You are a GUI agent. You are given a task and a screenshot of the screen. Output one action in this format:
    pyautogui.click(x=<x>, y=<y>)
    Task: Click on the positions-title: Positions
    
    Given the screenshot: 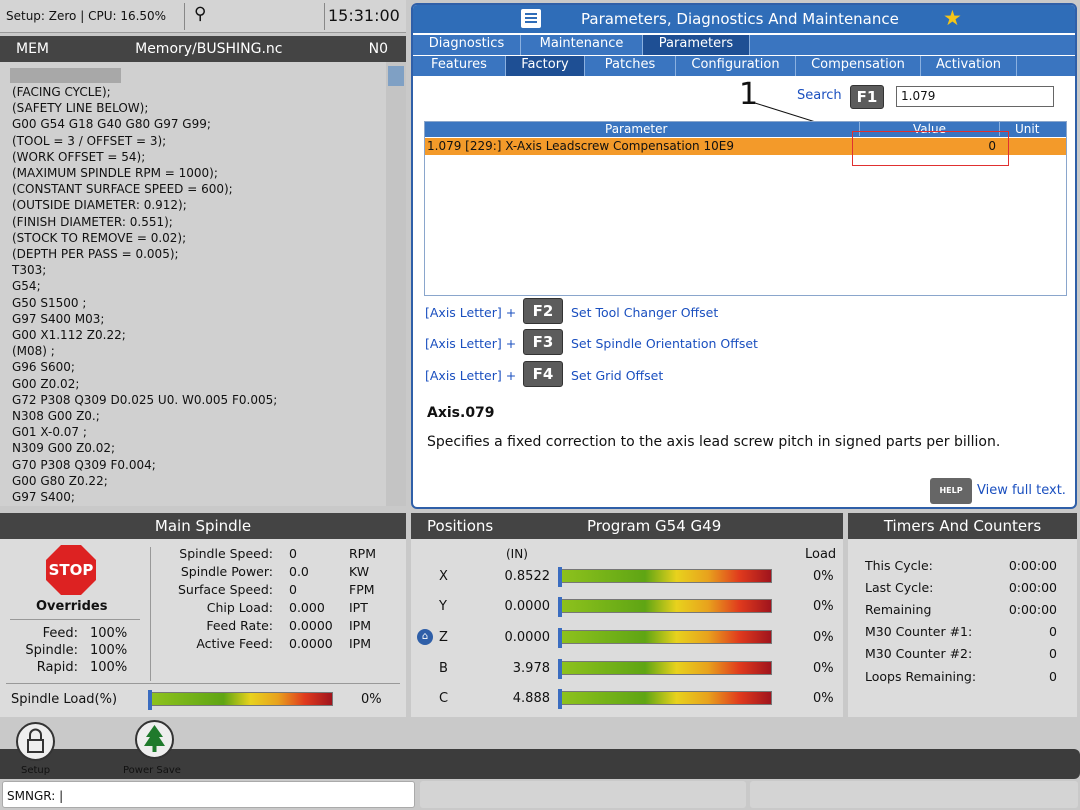 What is the action you would take?
    pyautogui.click(x=460, y=526)
    